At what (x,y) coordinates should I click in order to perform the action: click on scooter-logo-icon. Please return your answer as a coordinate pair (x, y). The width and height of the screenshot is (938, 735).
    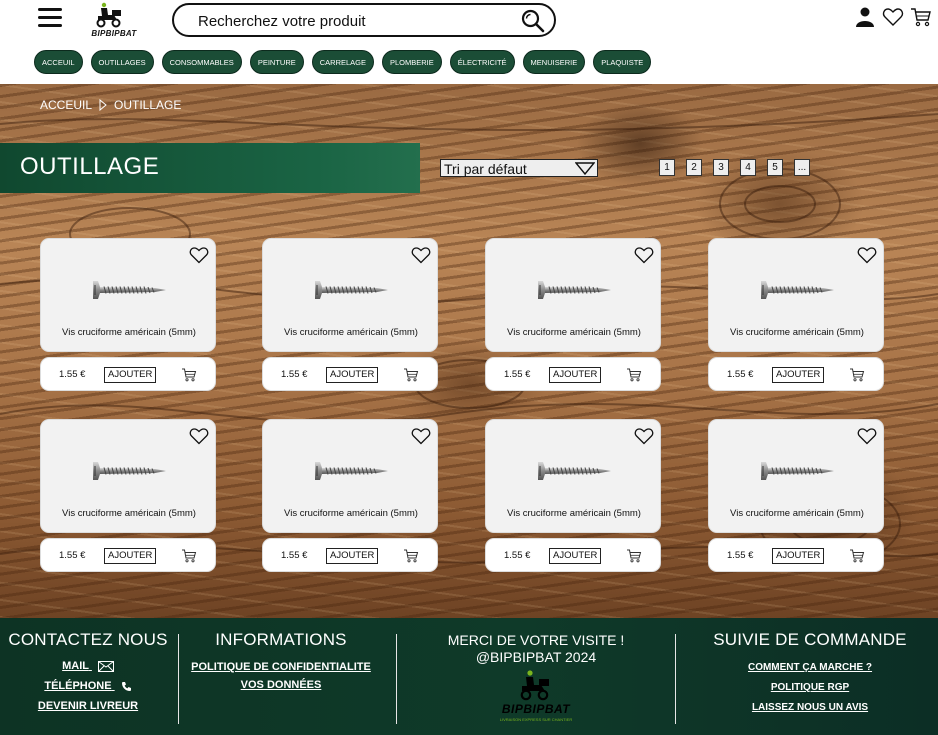
    Looking at the image, I should click on (108, 15).